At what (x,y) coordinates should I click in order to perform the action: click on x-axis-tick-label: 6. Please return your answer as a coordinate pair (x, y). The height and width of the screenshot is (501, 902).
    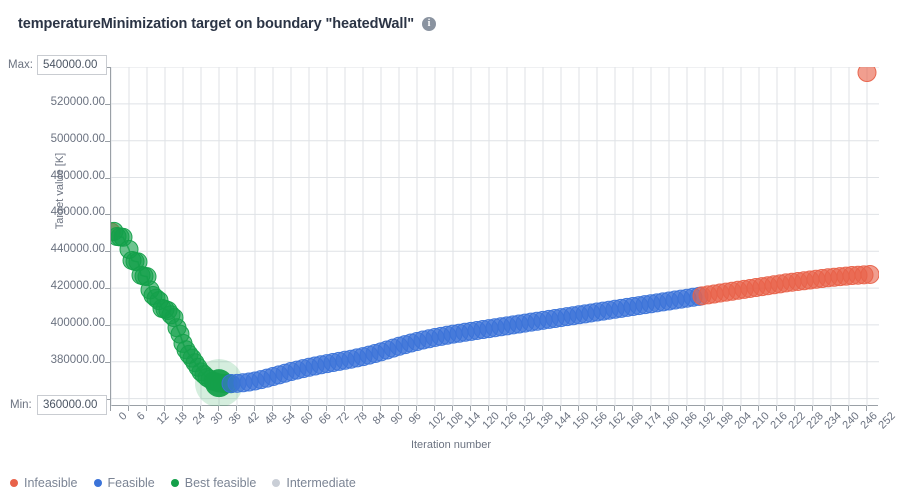
    Looking at the image, I should click on (141, 416).